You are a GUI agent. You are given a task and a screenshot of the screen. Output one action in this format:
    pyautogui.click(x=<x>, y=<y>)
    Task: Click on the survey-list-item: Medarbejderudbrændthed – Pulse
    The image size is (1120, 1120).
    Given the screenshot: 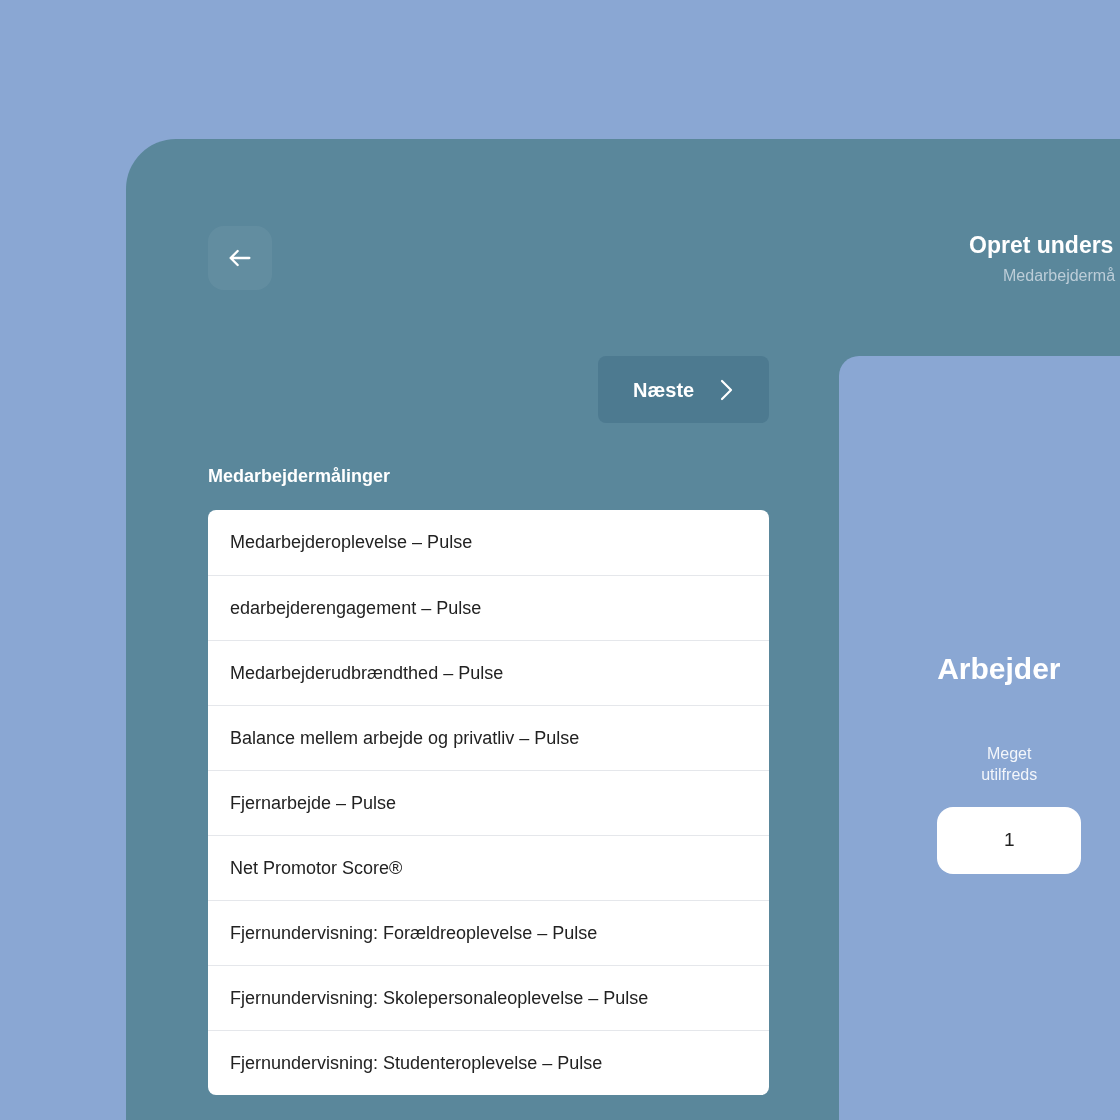 What is the action you would take?
    pyautogui.click(x=489, y=672)
    